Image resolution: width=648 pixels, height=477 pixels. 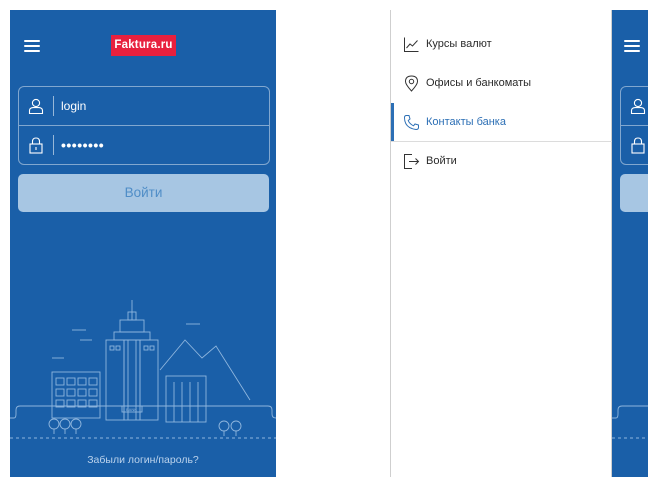 What do you see at coordinates (144, 106) in the screenshot?
I see `username-field: login` at bounding box center [144, 106].